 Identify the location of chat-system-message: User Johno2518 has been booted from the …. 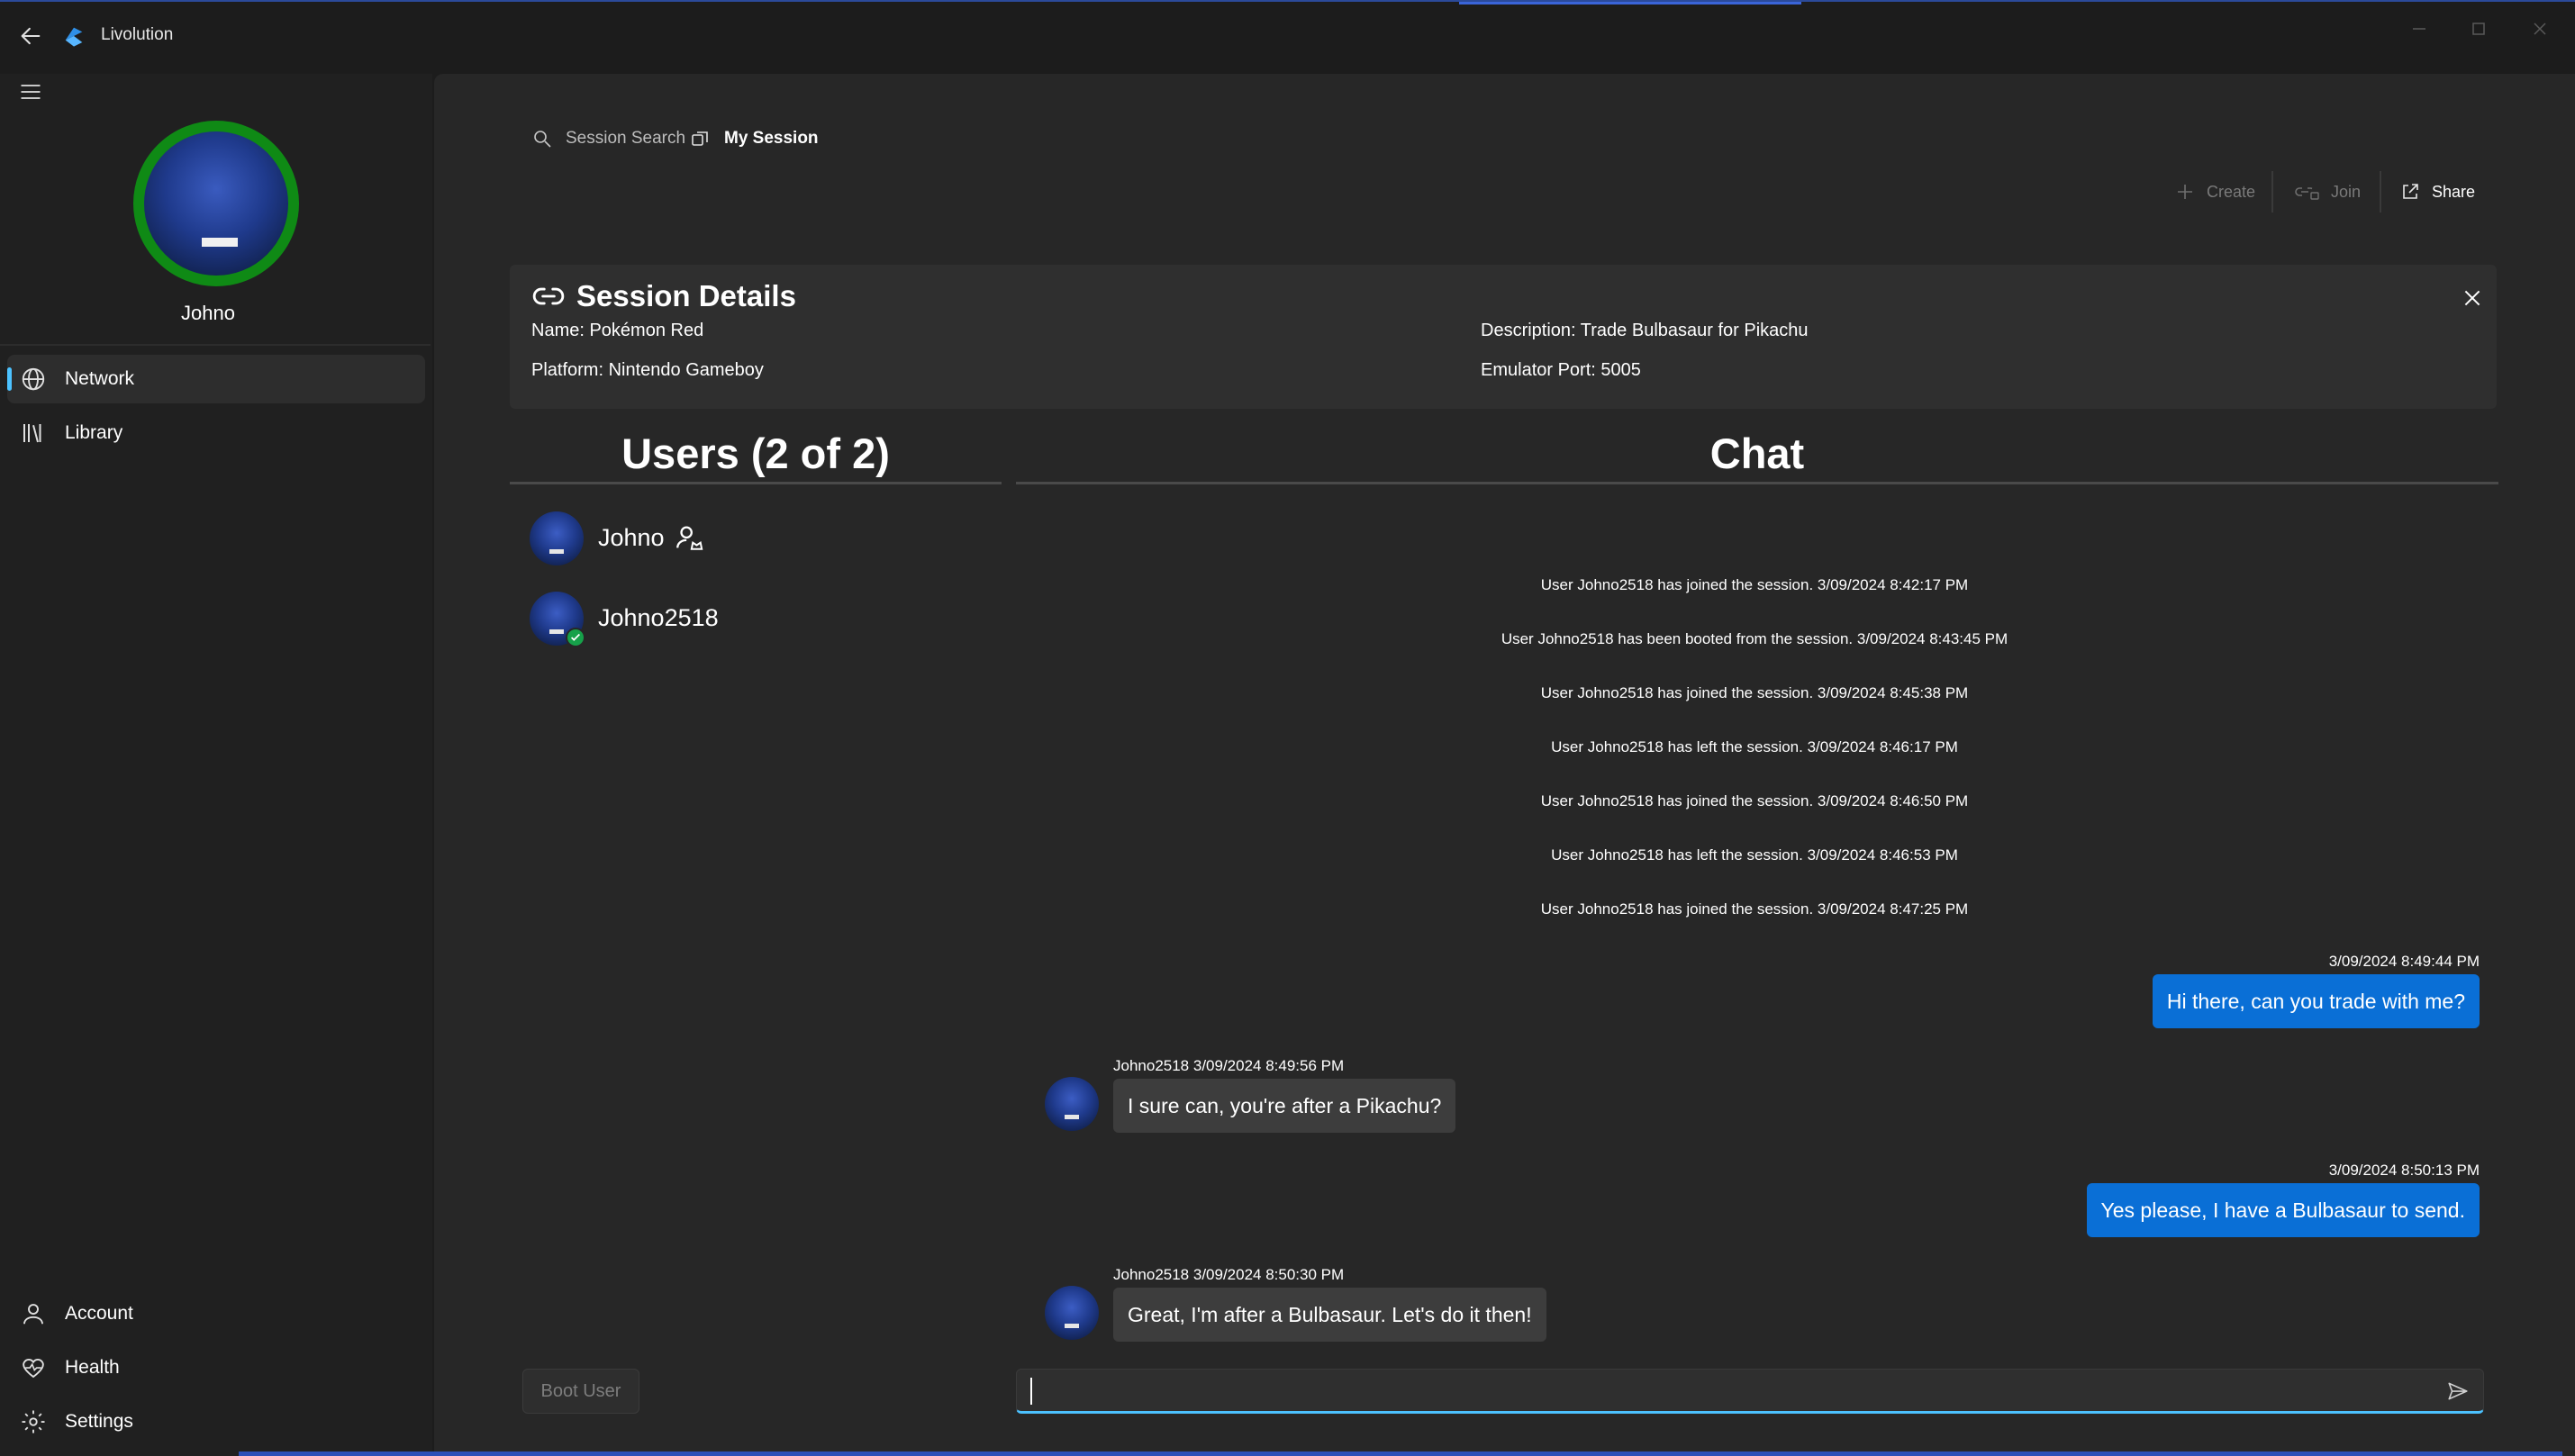
(1755, 639).